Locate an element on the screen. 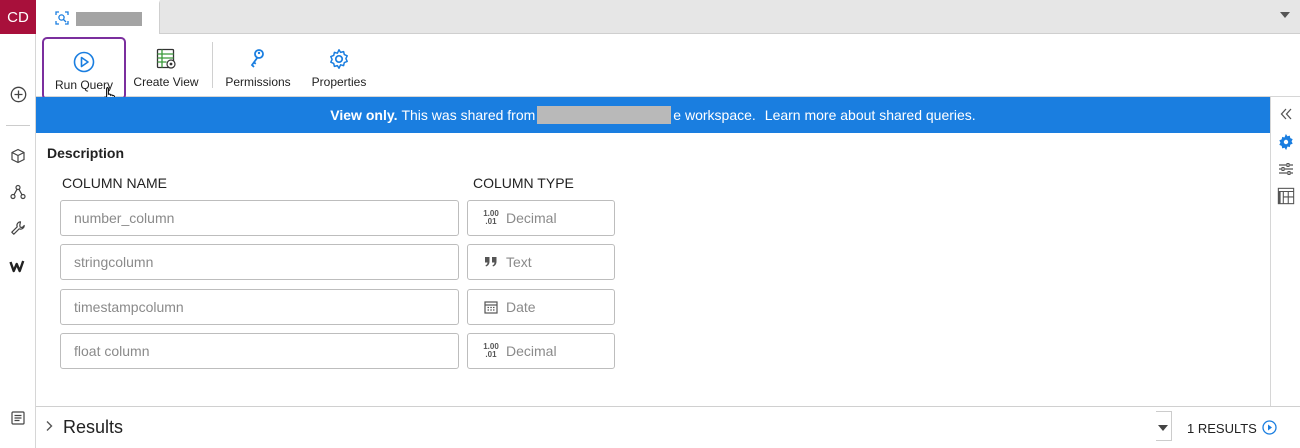 The width and height of the screenshot is (1300, 448). results-label: Results is located at coordinates (93, 427).